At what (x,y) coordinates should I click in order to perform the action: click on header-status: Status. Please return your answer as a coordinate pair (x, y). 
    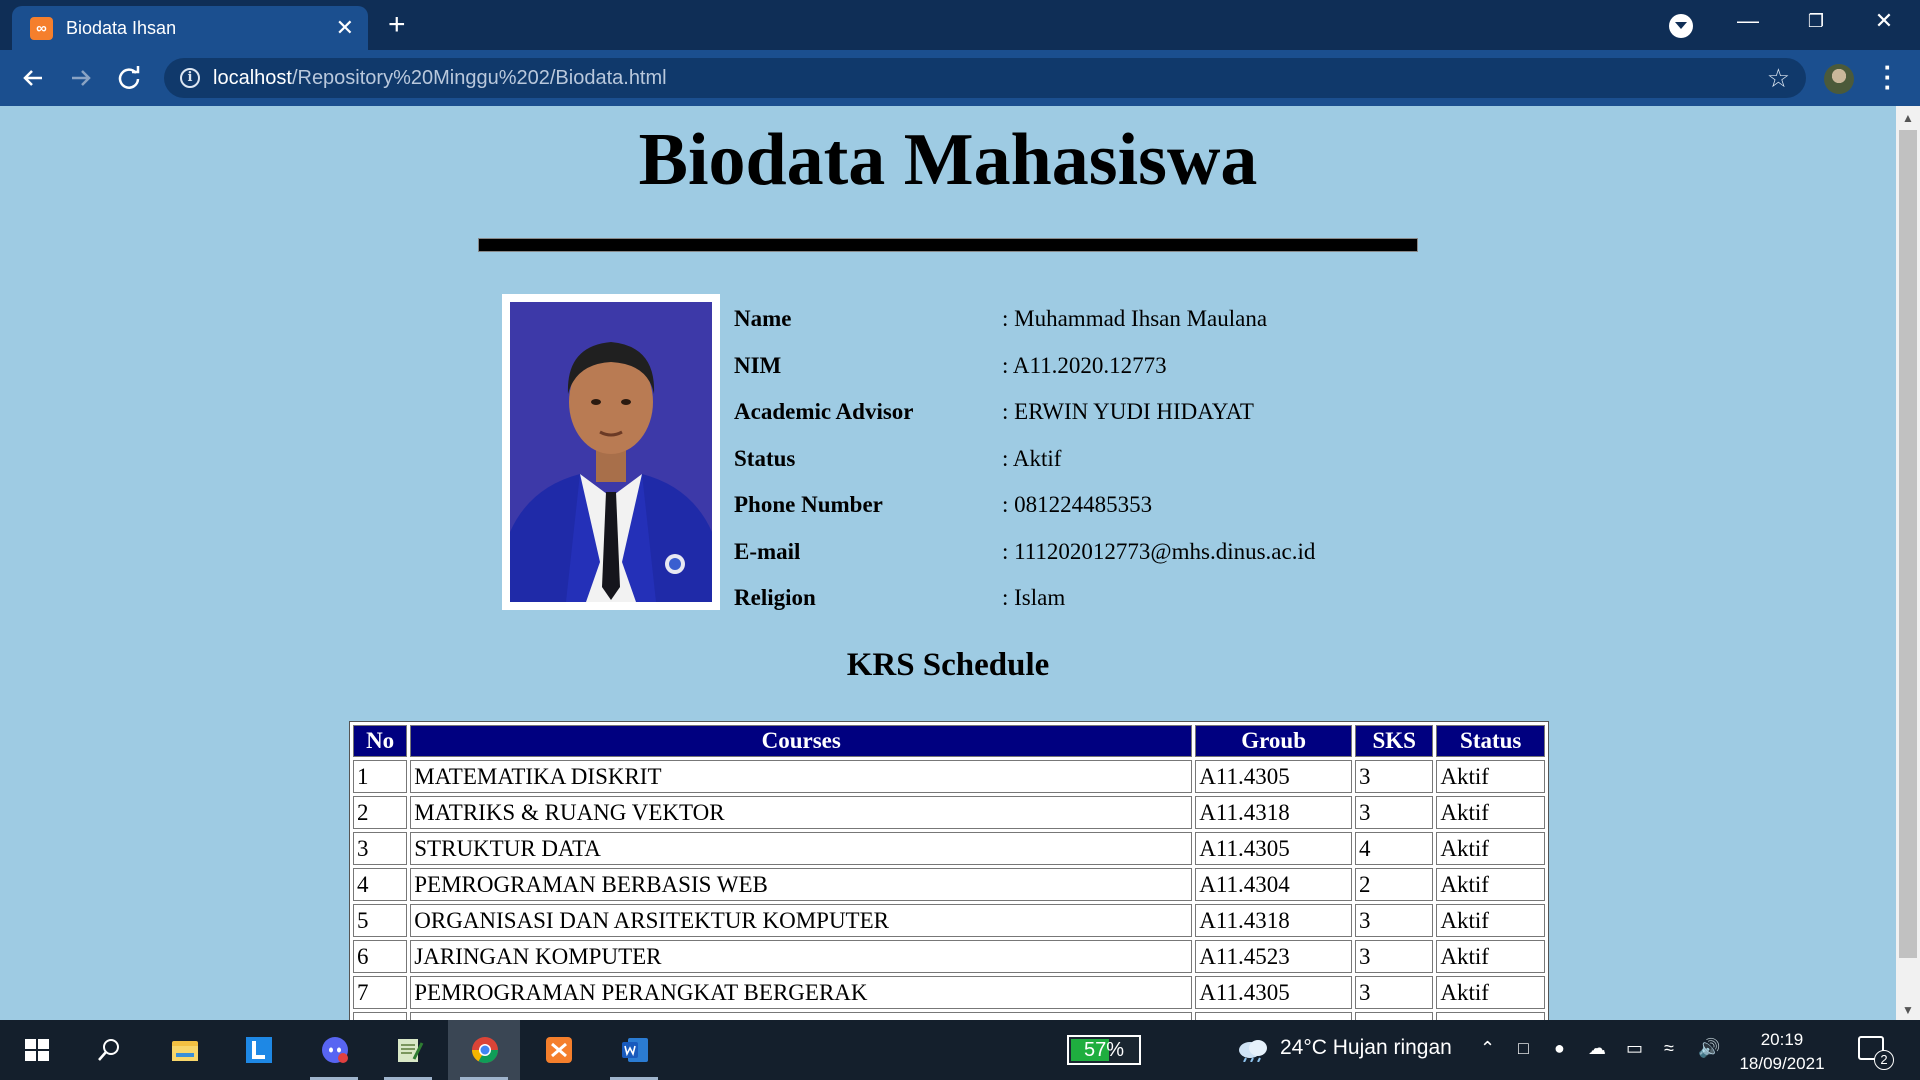
    Looking at the image, I should click on (1490, 741).